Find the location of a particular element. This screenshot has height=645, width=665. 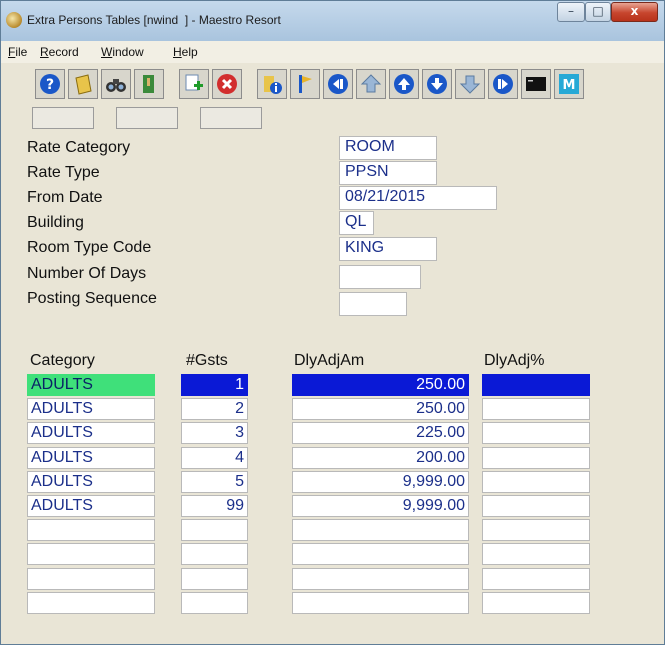

app-icon is located at coordinates (14, 20).